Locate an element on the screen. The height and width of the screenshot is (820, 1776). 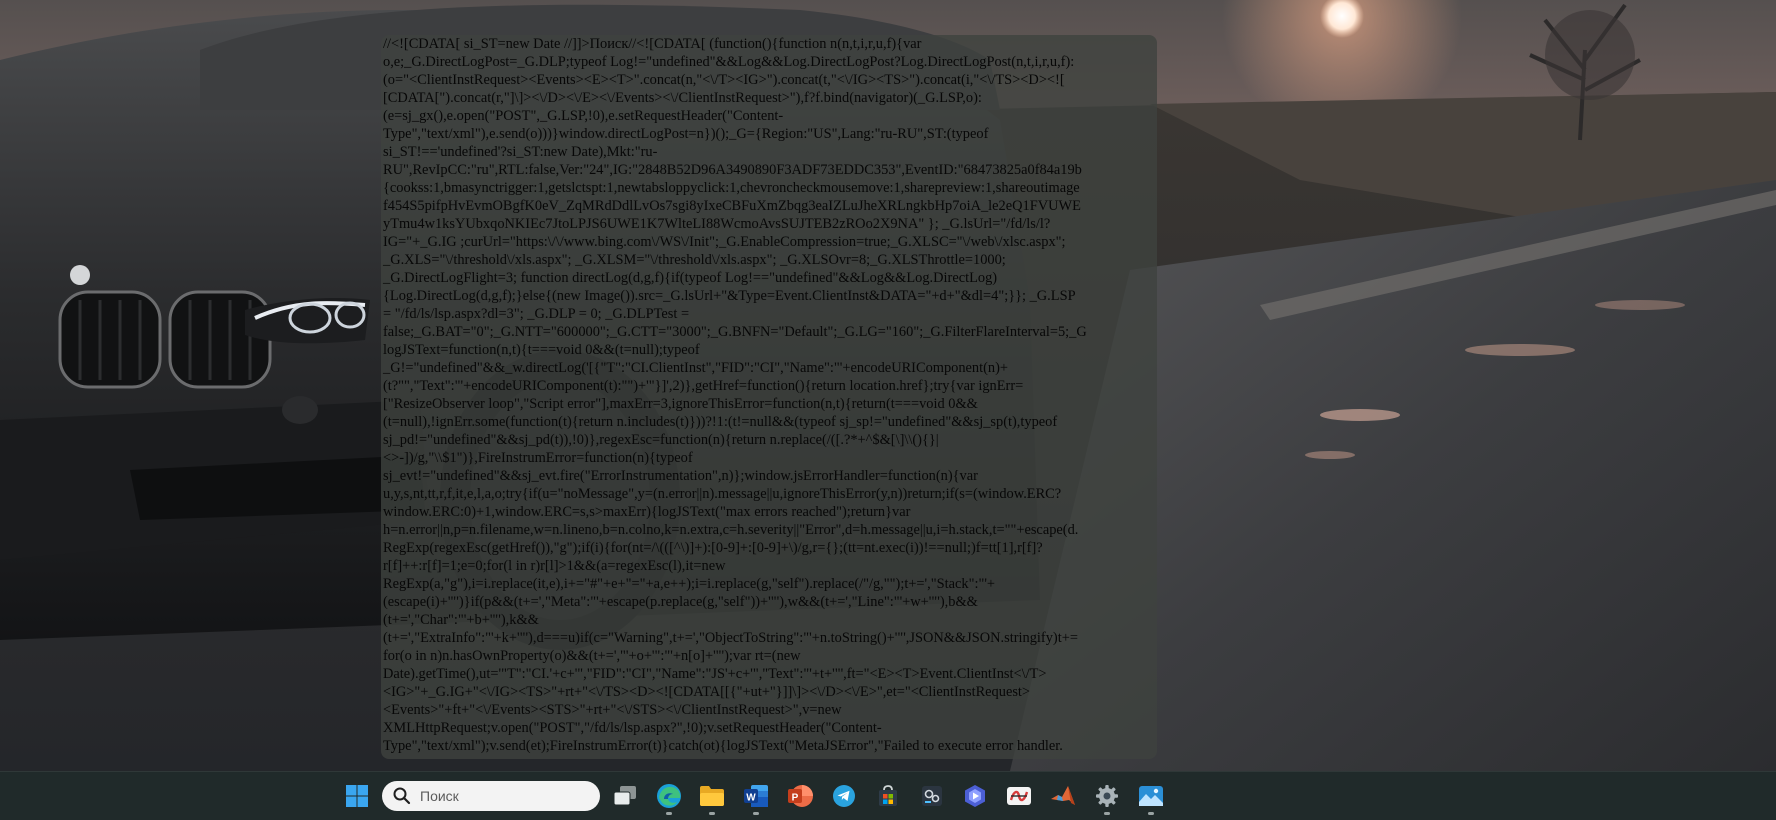
gear-icon is located at coordinates (1107, 796).